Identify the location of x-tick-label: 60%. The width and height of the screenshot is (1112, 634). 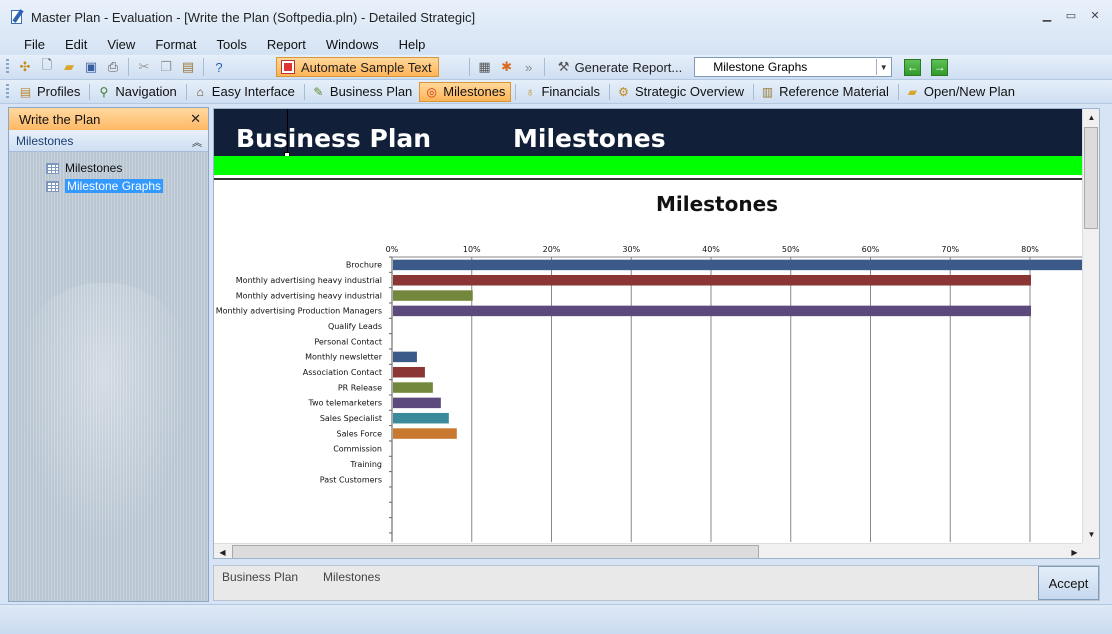
(871, 249).